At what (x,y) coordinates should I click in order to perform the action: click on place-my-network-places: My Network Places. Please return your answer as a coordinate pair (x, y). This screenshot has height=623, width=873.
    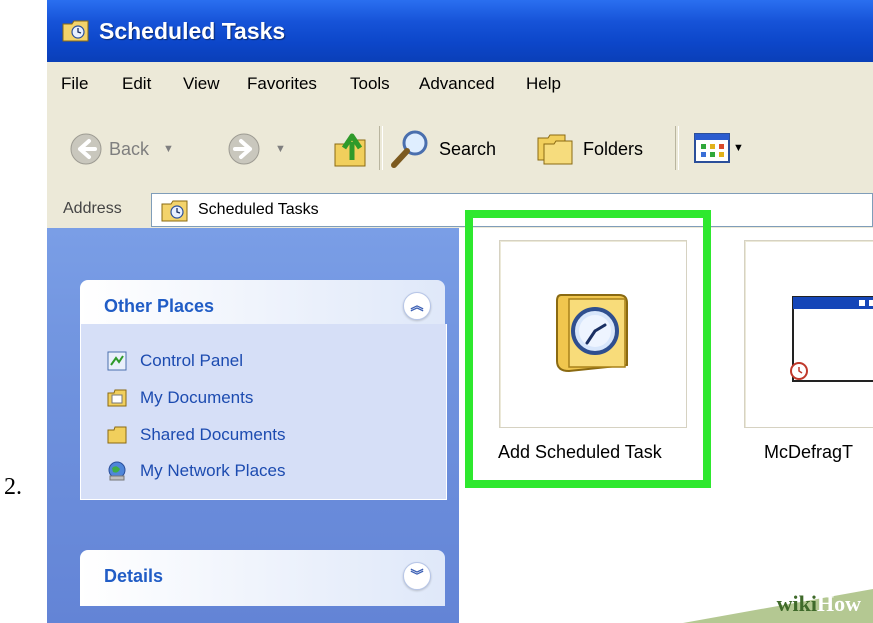
    Looking at the image, I should click on (195, 471).